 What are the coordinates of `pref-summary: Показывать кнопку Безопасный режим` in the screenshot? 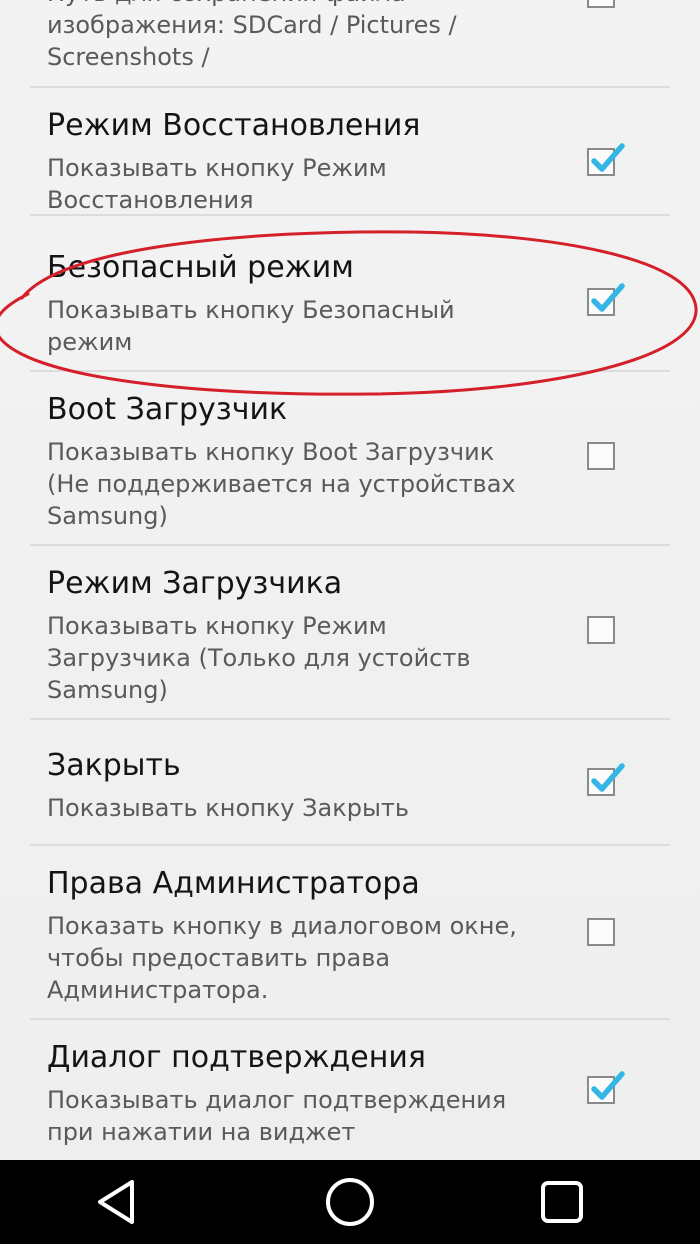 It's located at (251, 326).